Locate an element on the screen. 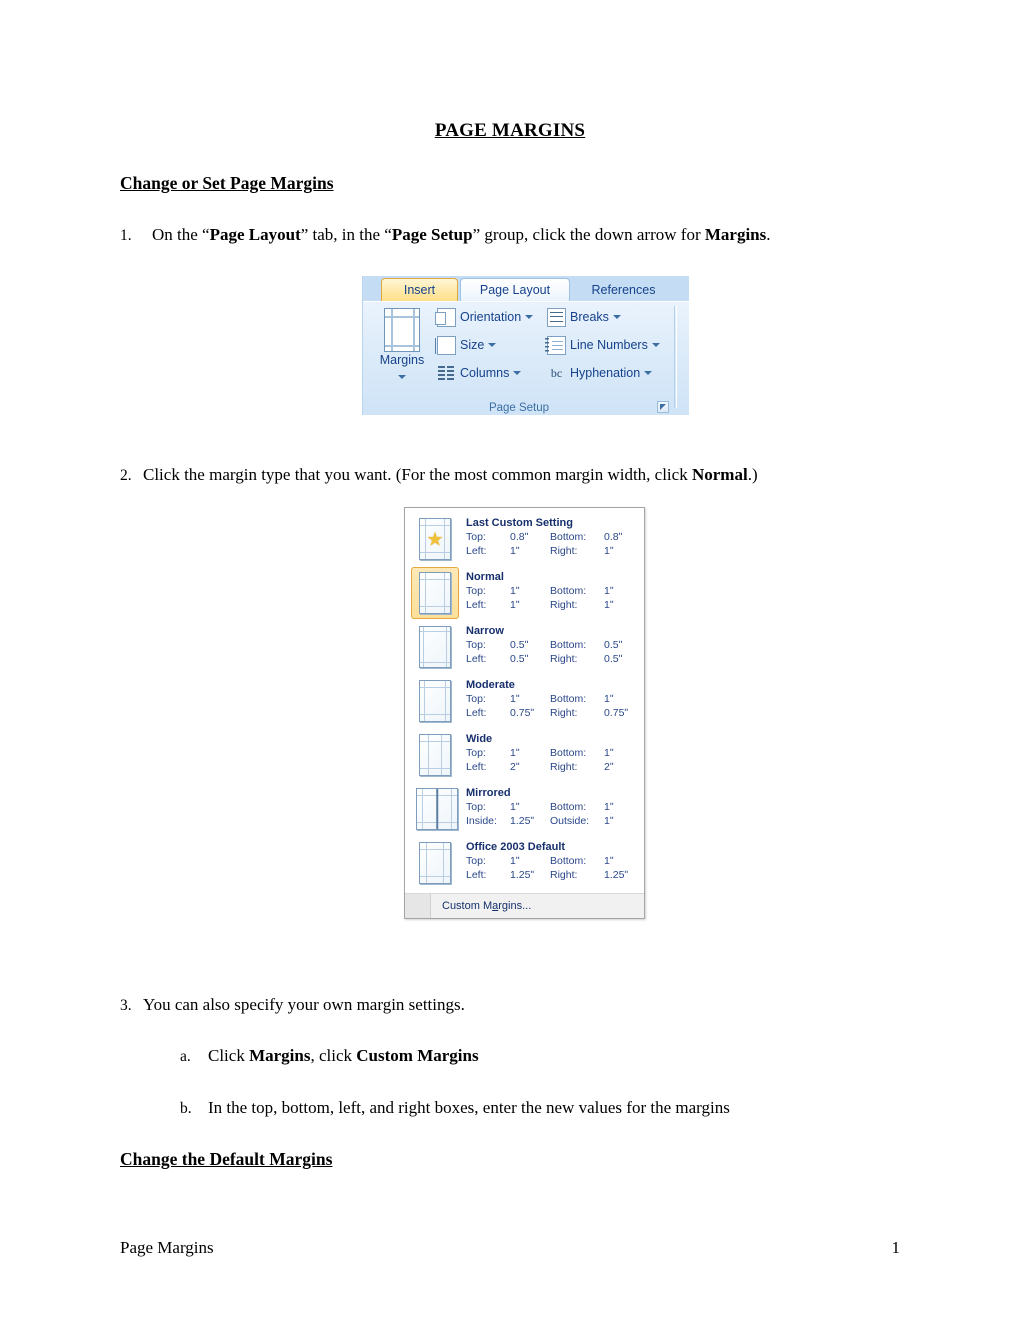 The width and height of the screenshot is (1020, 1320). book-spine is located at coordinates (437, 809).